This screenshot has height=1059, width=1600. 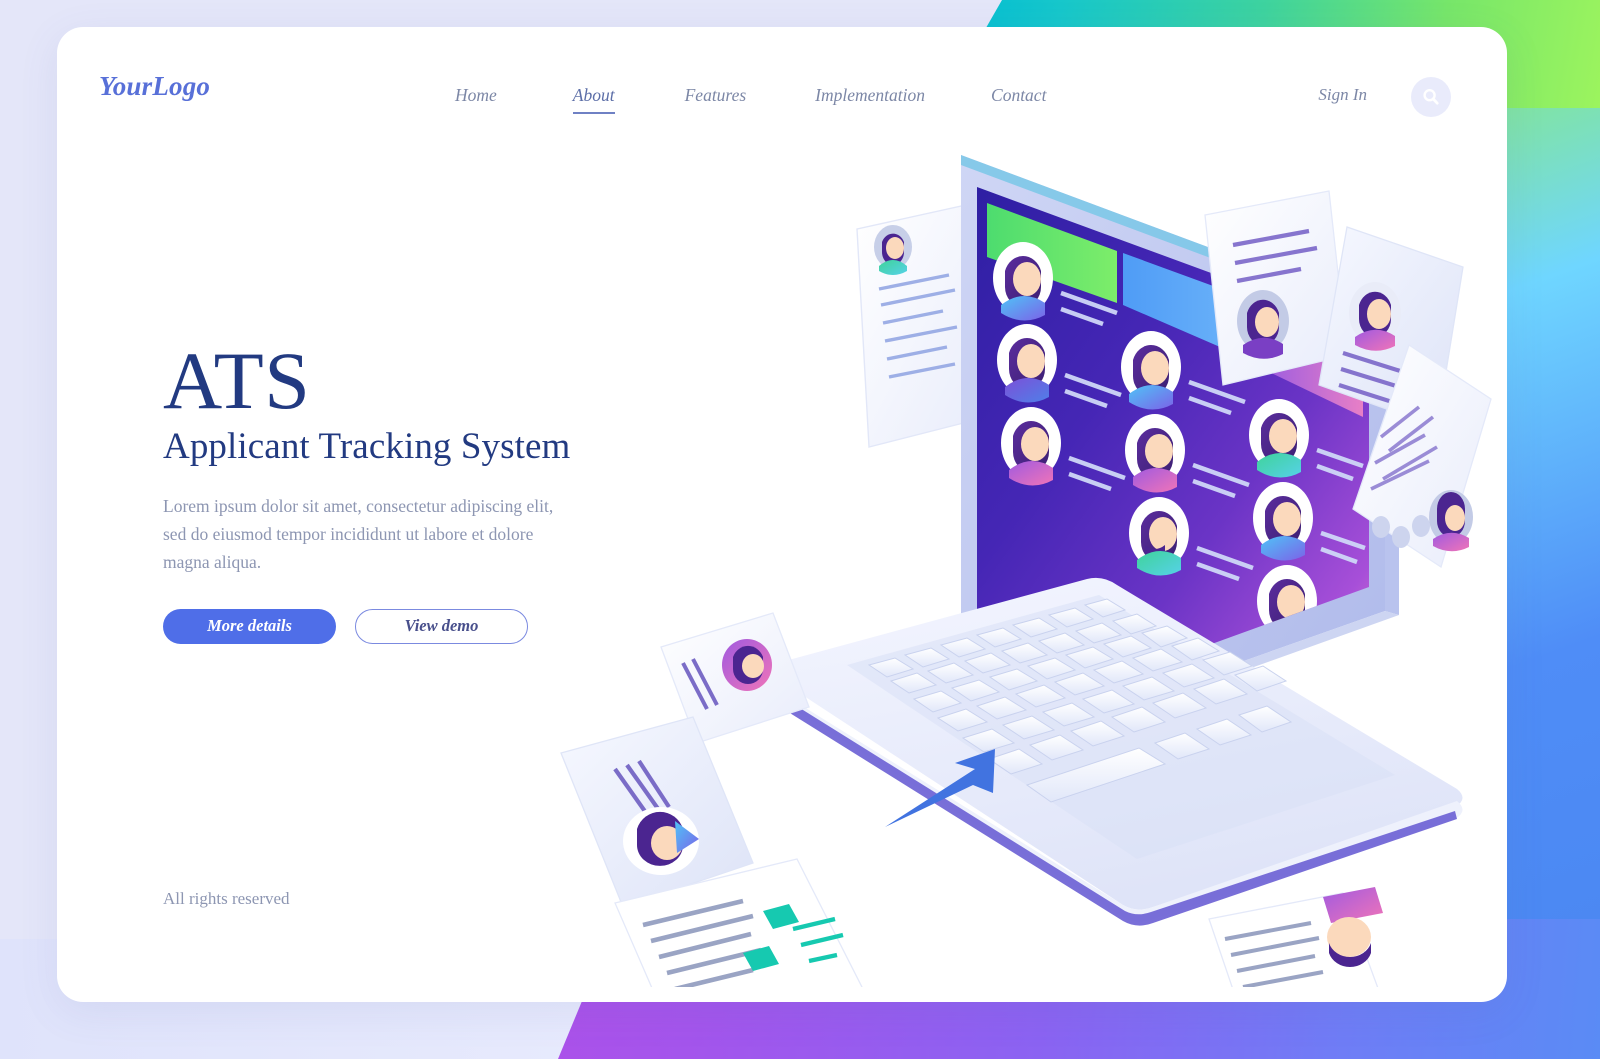 I want to click on nav-item-home: Home, so click(x=476, y=98).